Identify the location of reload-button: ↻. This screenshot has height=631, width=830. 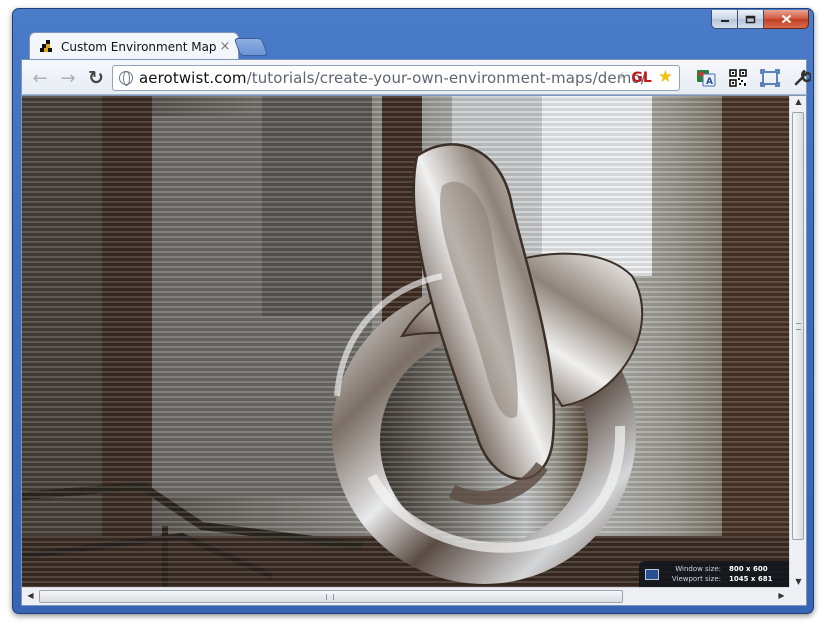
(96, 78).